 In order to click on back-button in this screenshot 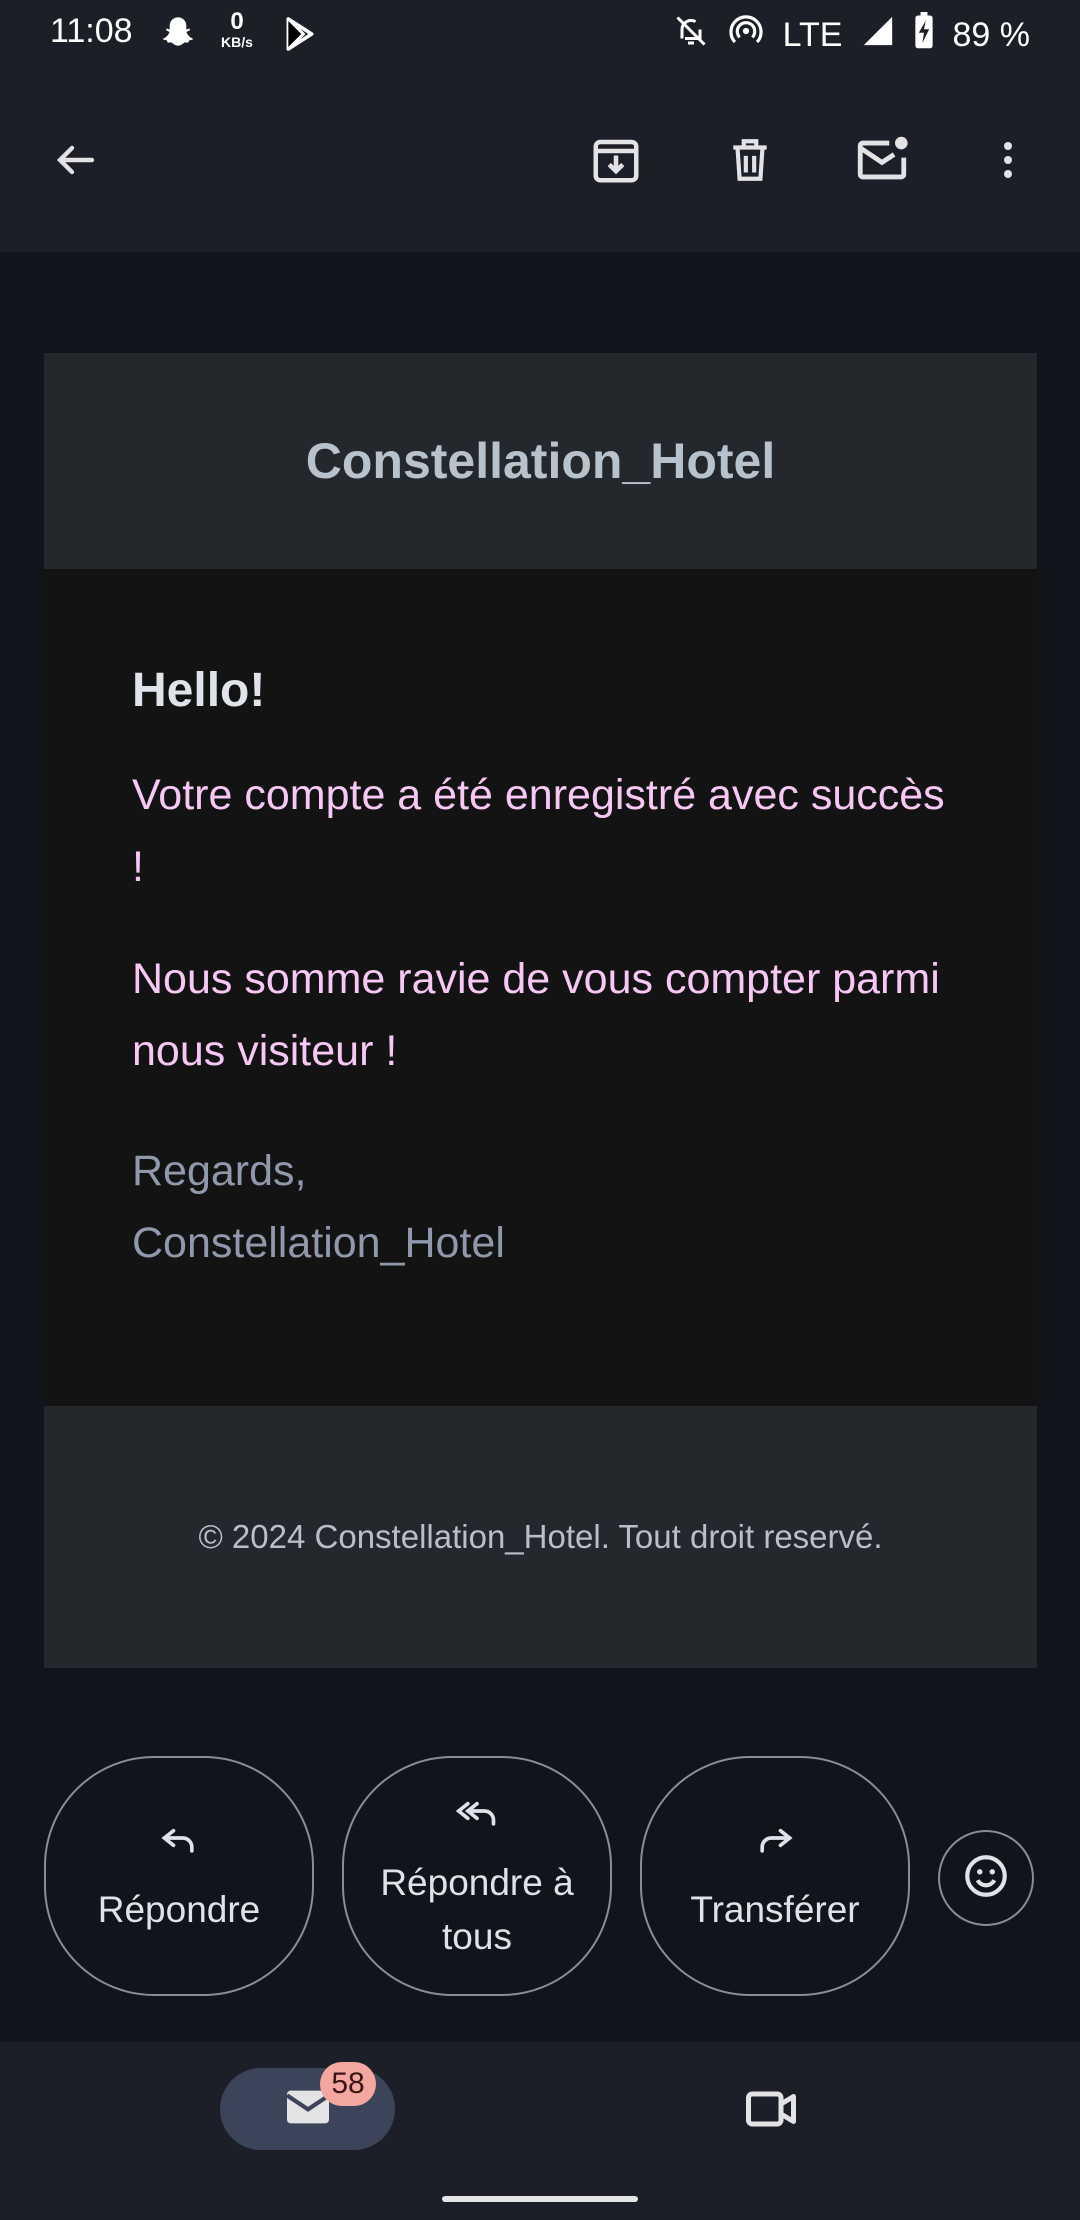, I will do `click(76, 162)`.